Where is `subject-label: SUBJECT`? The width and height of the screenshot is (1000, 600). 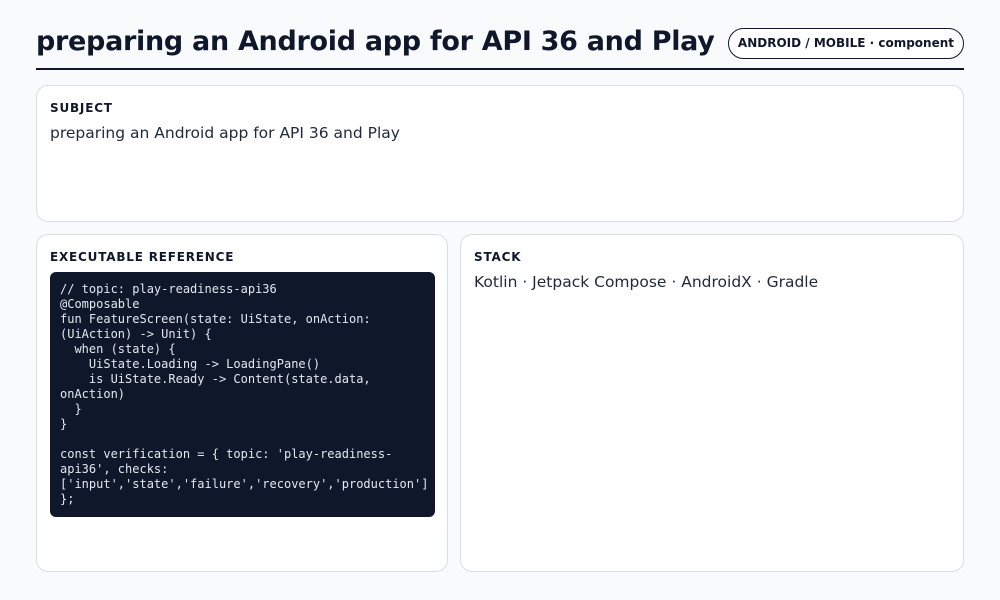
subject-label: SUBJECT is located at coordinates (81, 108).